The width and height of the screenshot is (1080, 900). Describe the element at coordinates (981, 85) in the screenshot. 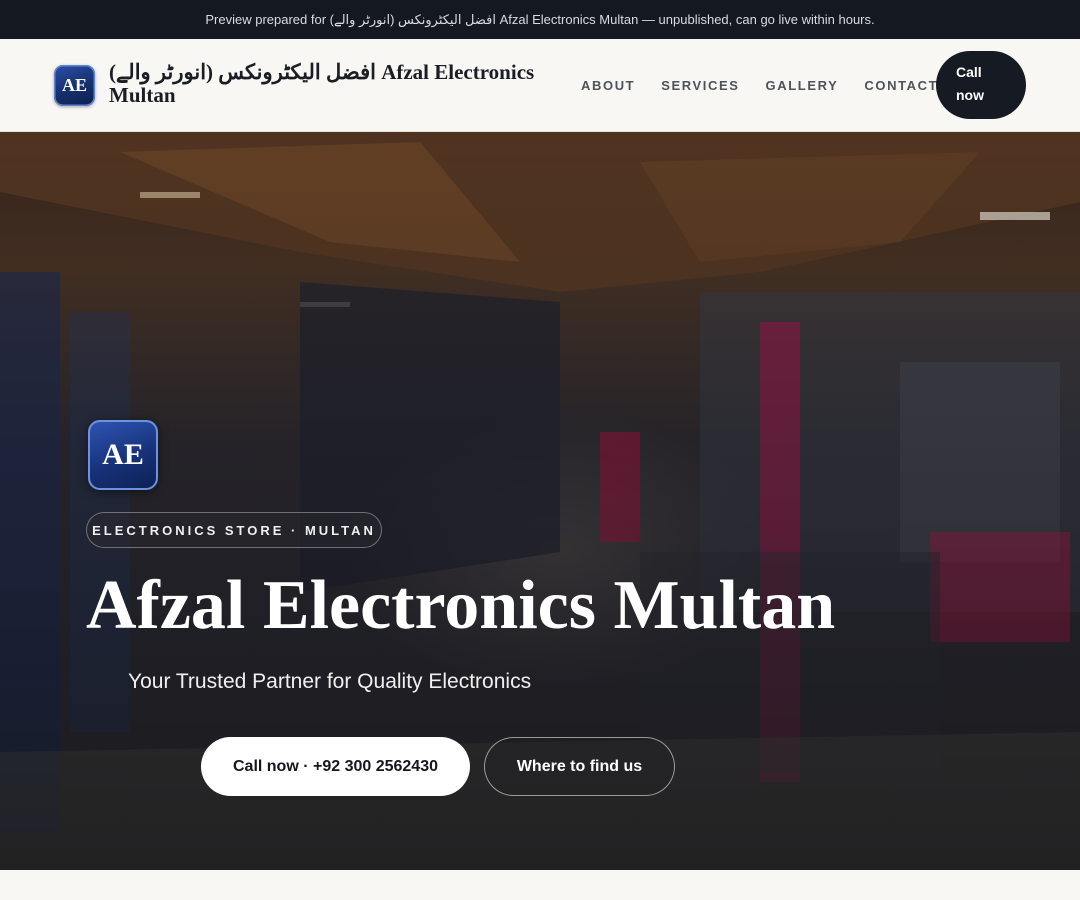

I see `header-call-button: Call now` at that location.